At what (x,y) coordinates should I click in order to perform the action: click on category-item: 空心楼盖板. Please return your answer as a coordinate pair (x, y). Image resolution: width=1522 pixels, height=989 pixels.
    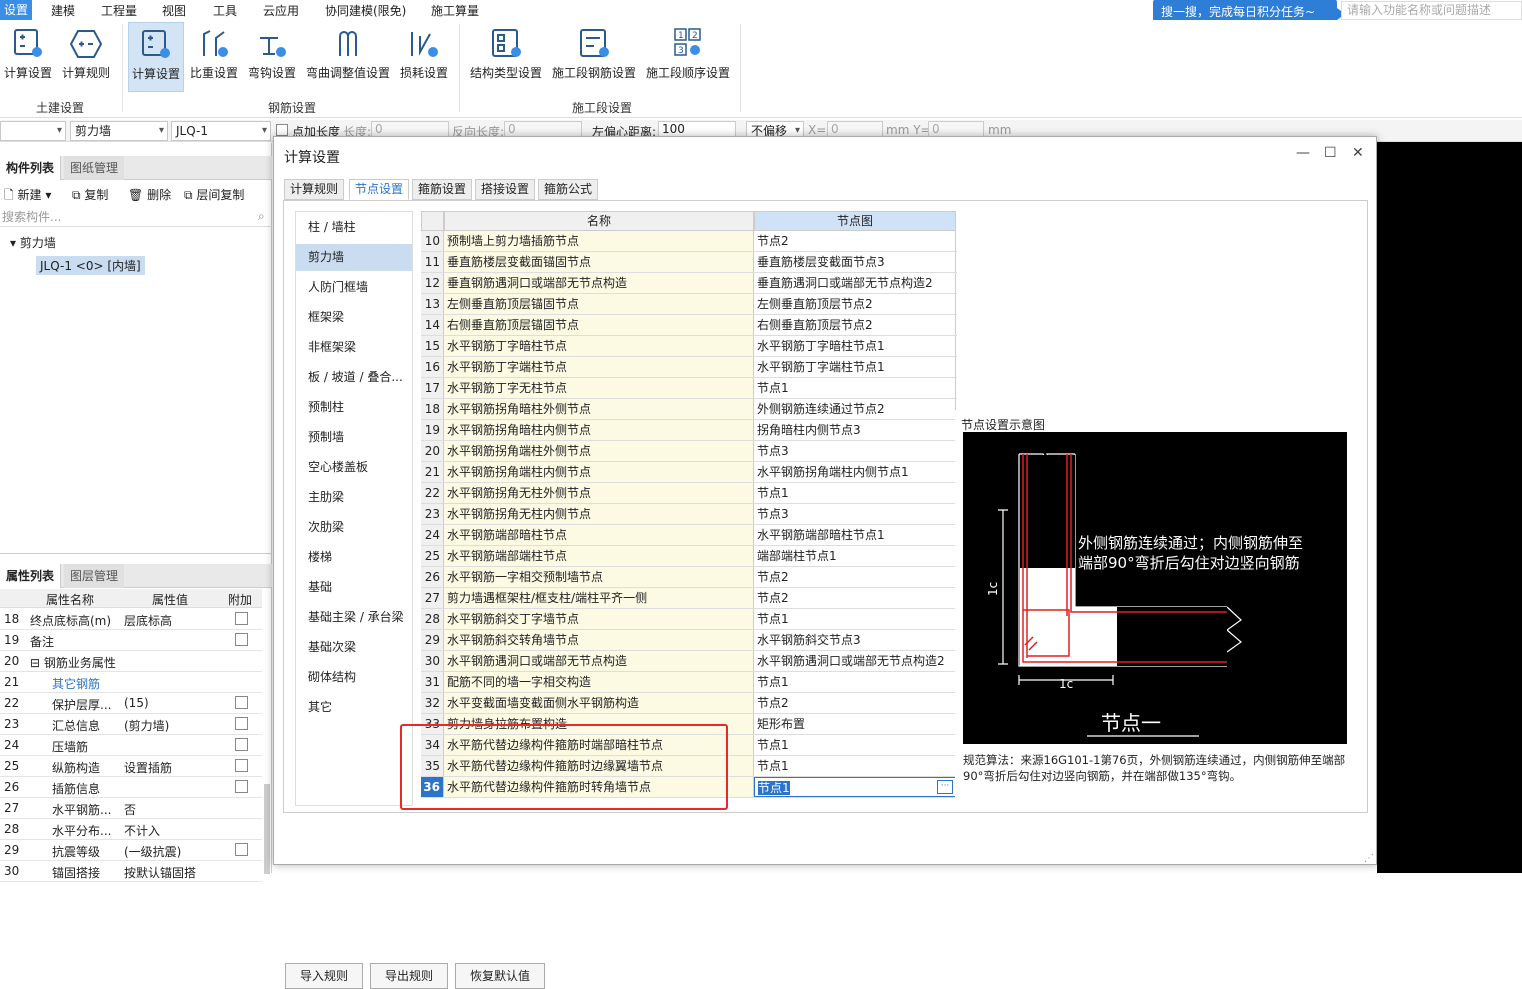
    Looking at the image, I should click on (354, 467).